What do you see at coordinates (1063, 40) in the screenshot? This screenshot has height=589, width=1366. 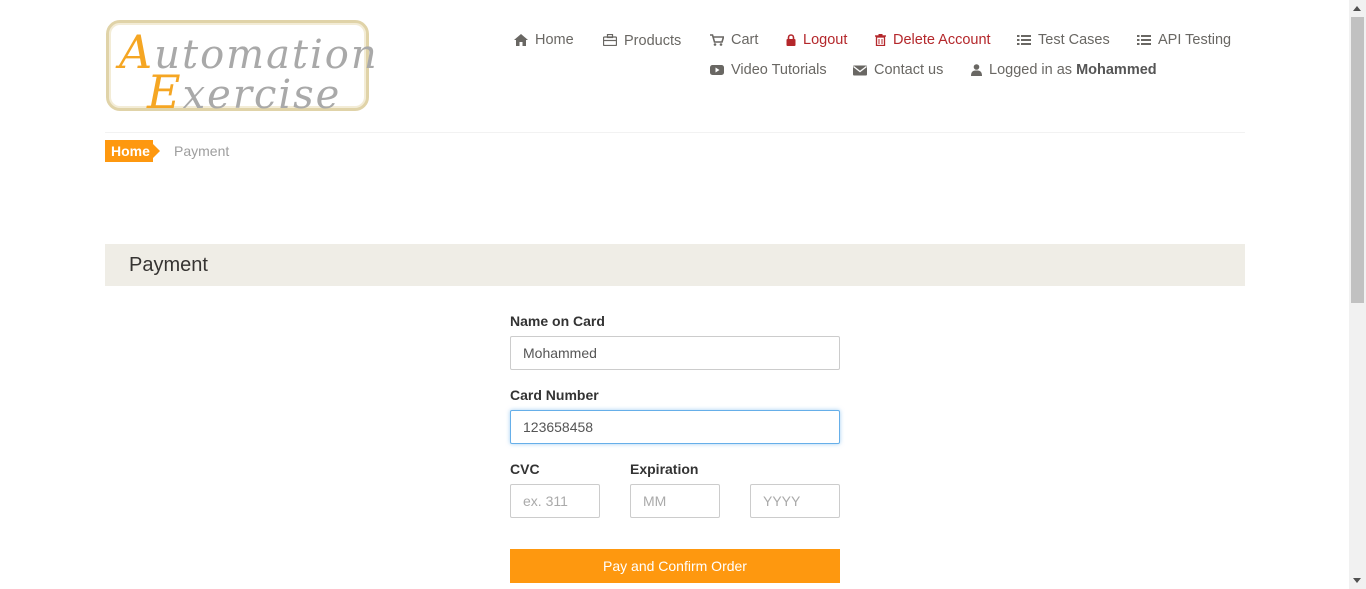 I see `nav-test-cases-link: Test Cases` at bounding box center [1063, 40].